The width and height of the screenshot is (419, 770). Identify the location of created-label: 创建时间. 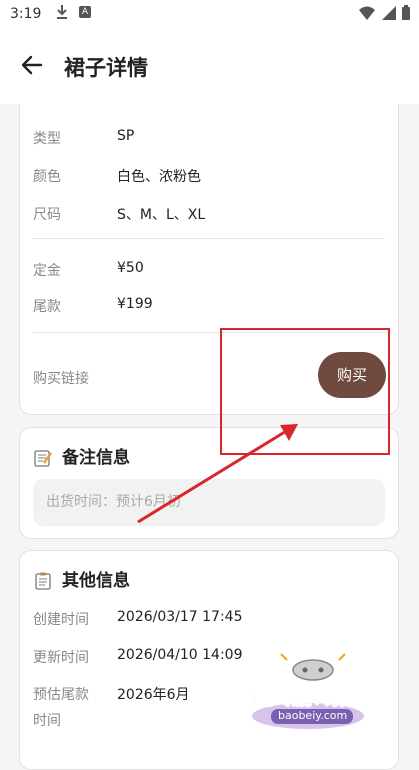
(61, 620).